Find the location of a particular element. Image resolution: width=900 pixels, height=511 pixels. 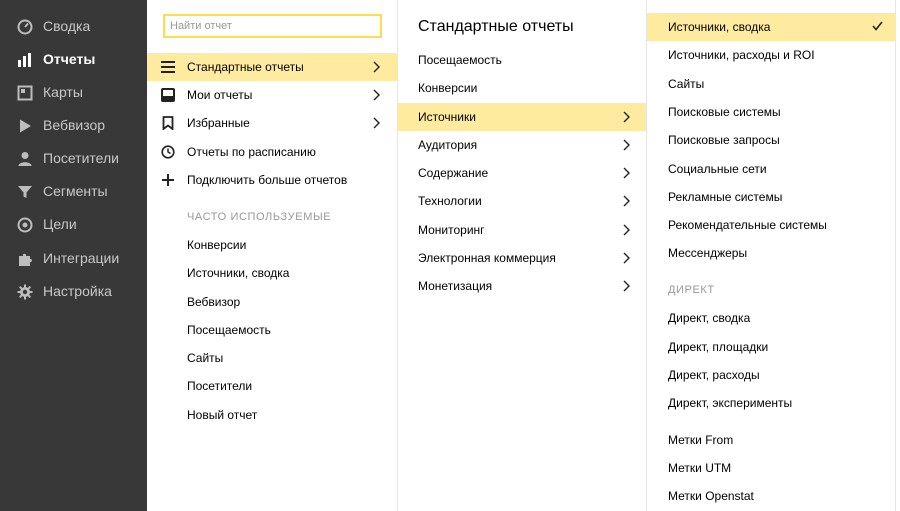

menu-item-standard-reports: Стандартные отчеты is located at coordinates (272, 67).